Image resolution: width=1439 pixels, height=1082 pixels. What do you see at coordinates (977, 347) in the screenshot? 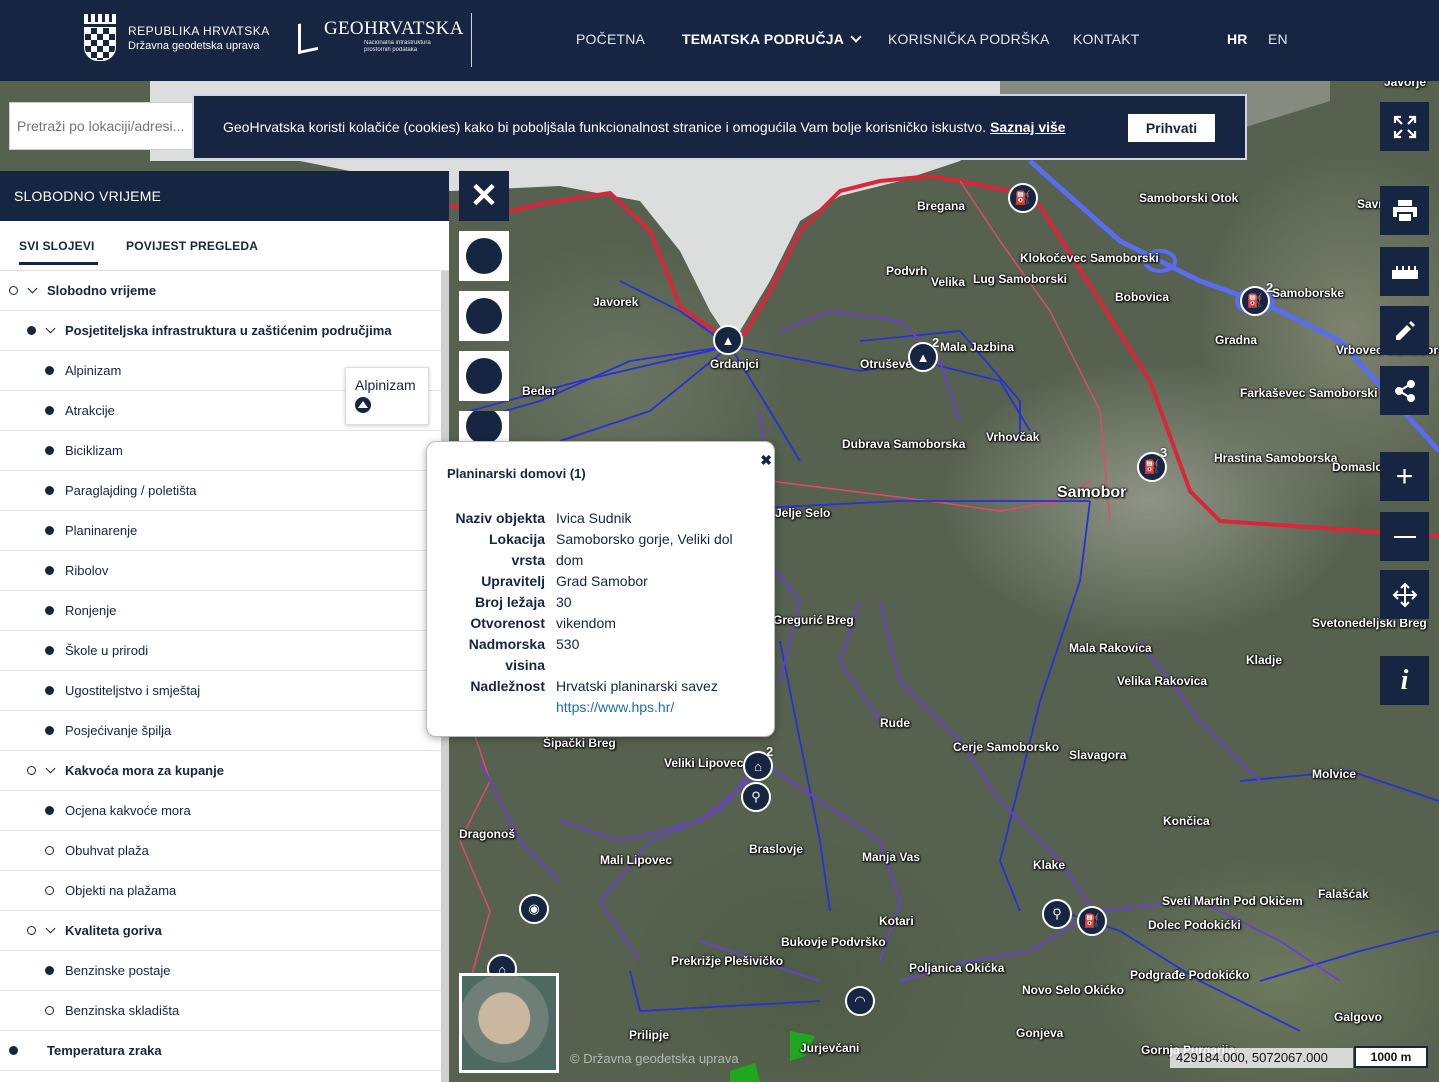
I see `map-label: Mala Jazbina` at bounding box center [977, 347].